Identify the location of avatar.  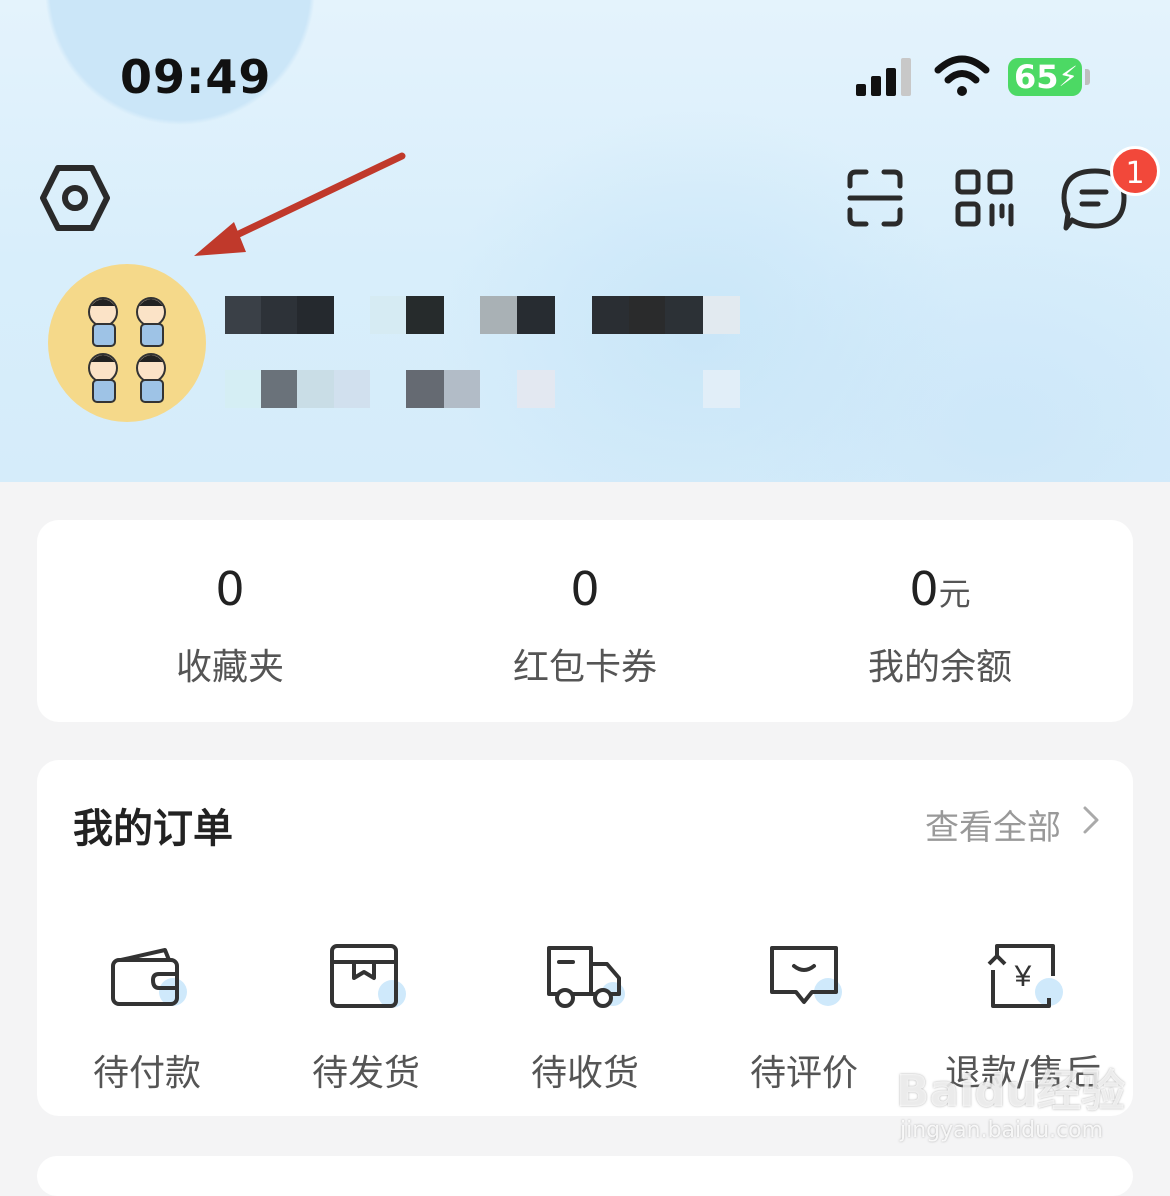
(127, 343).